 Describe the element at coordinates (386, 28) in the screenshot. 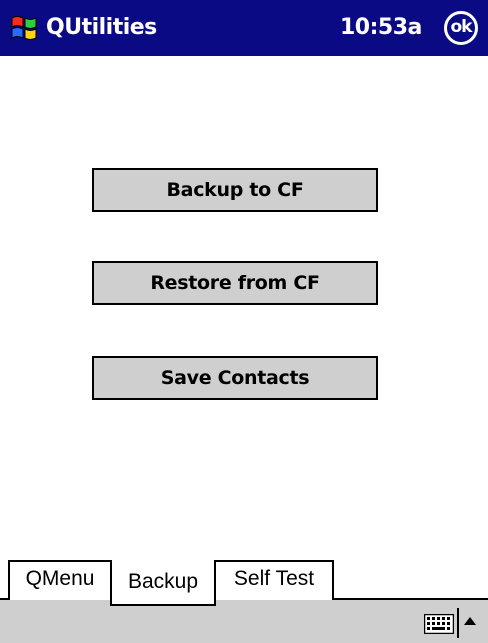

I see `clock: 10:53a` at that location.